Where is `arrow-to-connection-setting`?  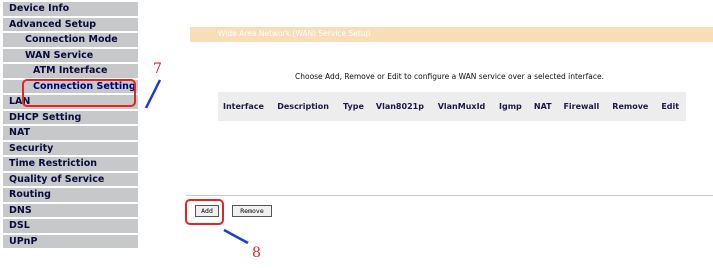
arrow-to-connection-setting is located at coordinates (153, 94).